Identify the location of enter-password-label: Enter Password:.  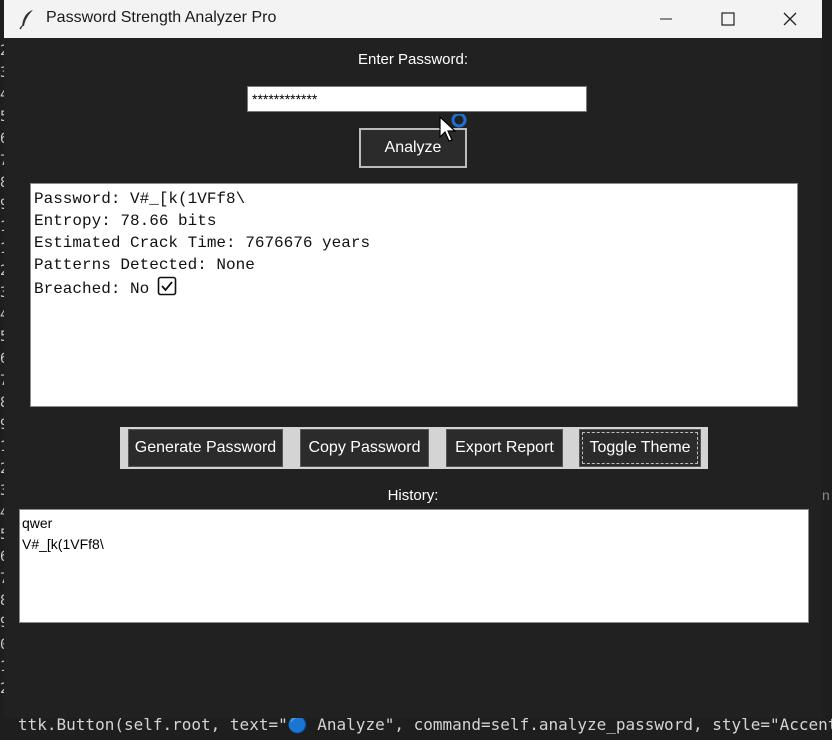
(413, 59).